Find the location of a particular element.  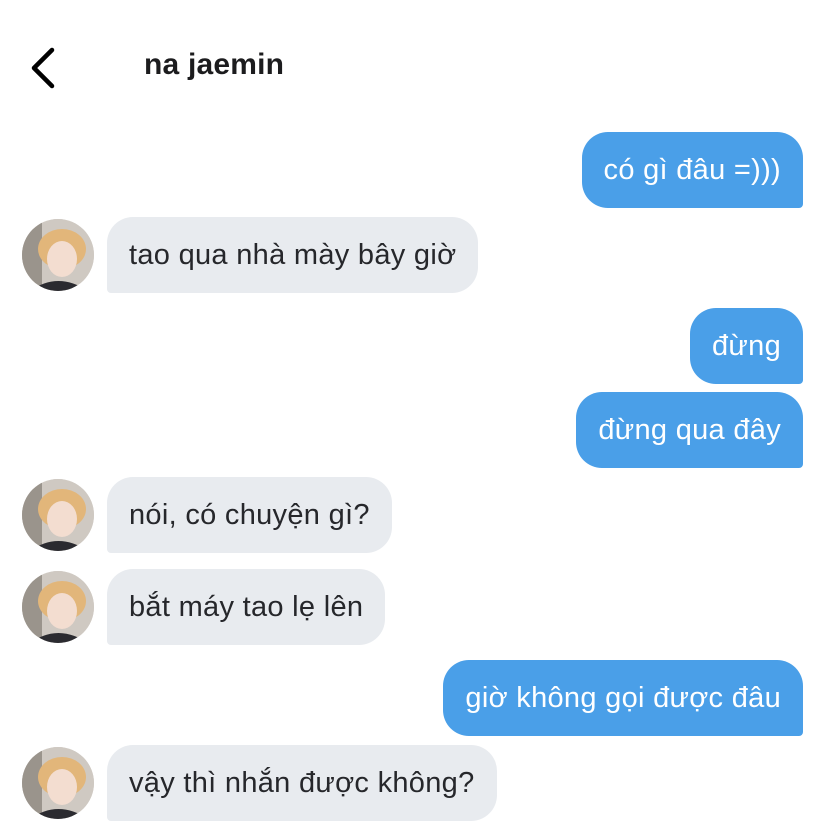

outgoing-message: có gì đâu =))) is located at coordinates (692, 170).